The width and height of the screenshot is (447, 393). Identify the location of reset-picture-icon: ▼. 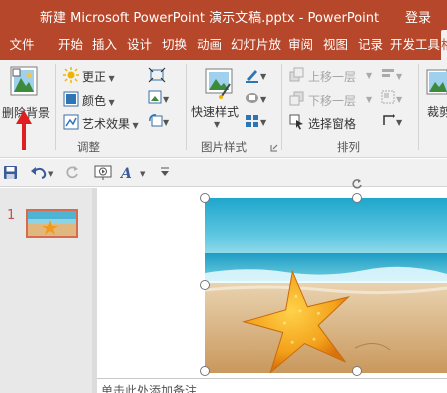
(159, 122).